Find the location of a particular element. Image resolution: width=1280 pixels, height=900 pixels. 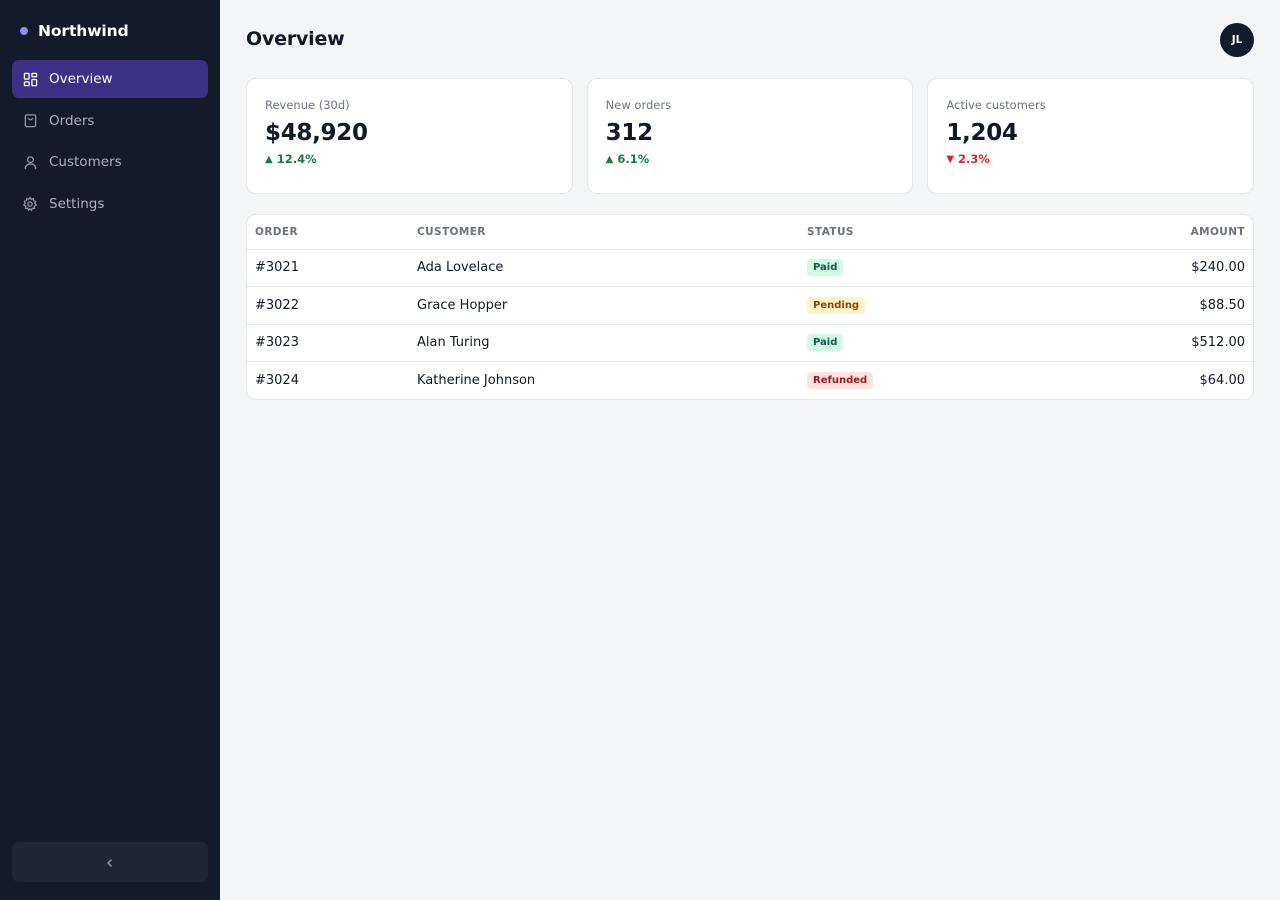

avatar: JL is located at coordinates (1237, 40).